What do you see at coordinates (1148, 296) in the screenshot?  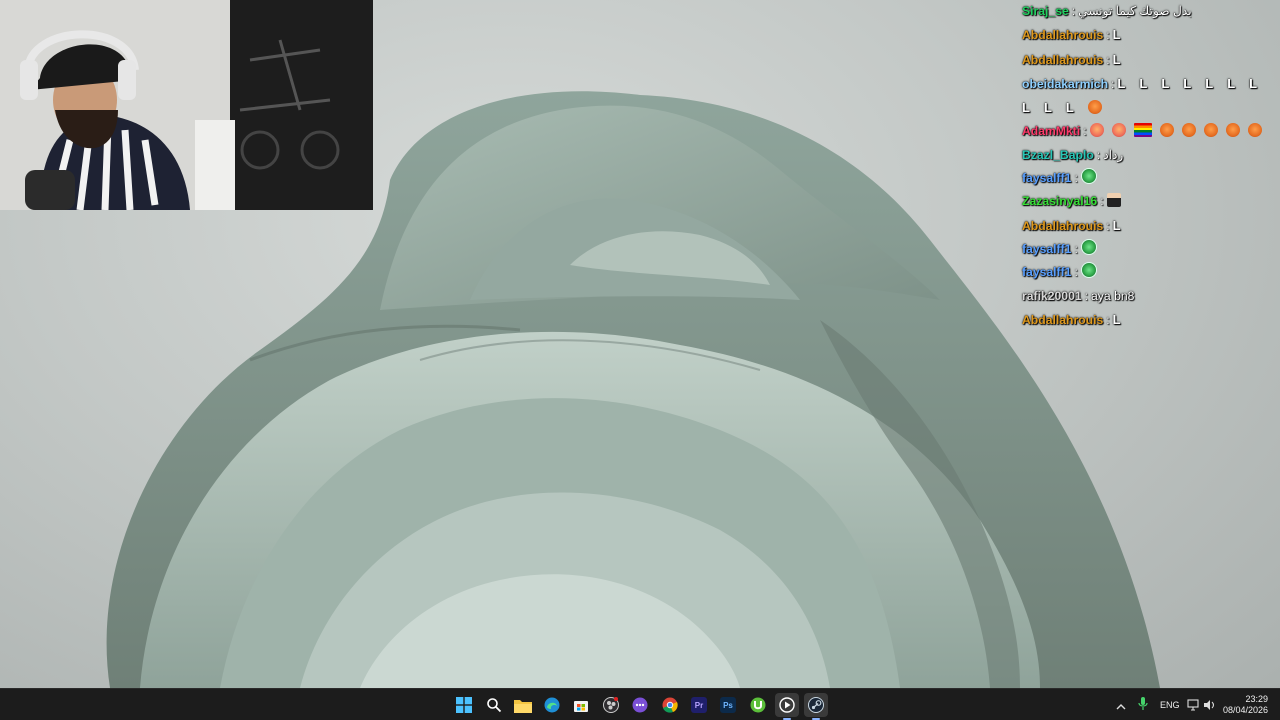 I see `chat-message: rafik20001: aya bn8` at bounding box center [1148, 296].